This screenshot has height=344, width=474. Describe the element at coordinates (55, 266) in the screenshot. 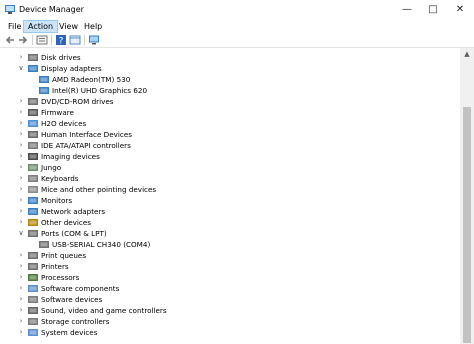

I see `tree-item-label: Printers` at that location.